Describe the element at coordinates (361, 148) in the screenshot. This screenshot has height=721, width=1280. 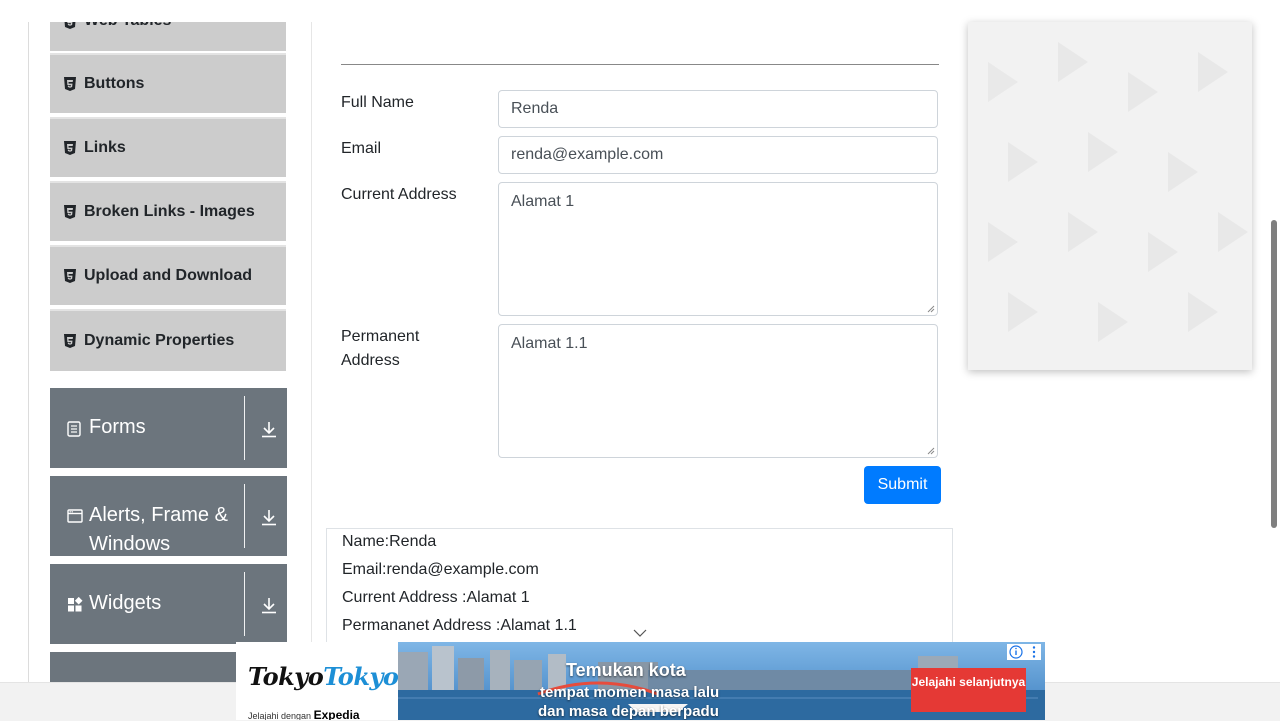
I see `email-label: Email` at that location.